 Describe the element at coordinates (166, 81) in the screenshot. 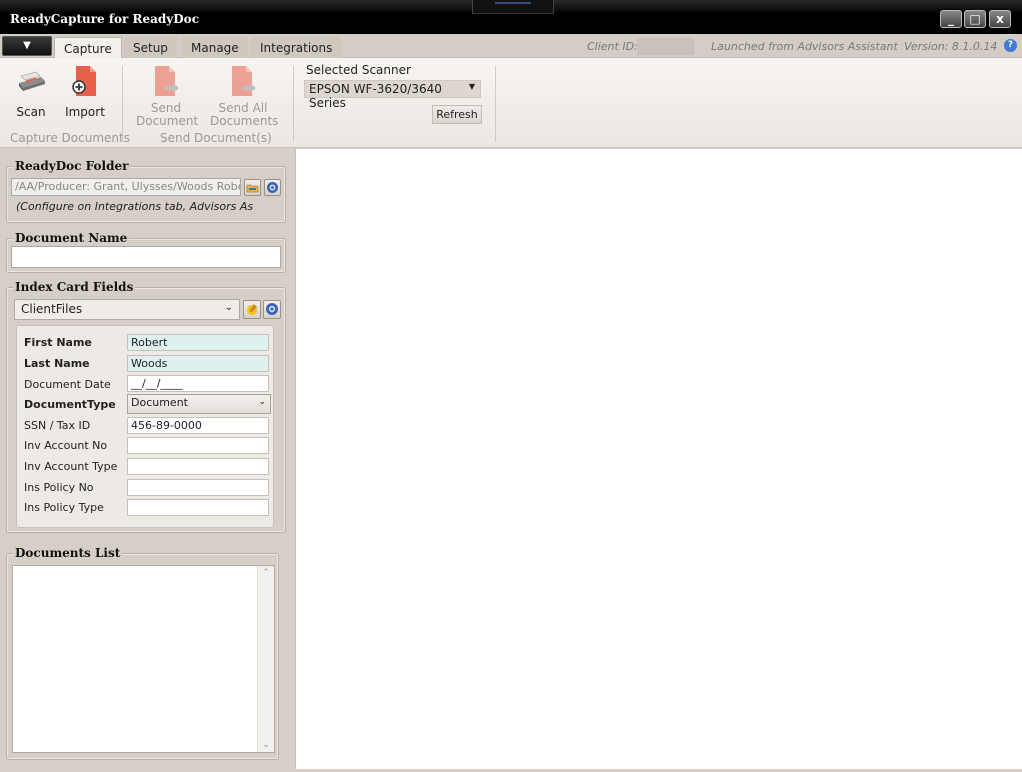

I see `send-document-icon` at that location.